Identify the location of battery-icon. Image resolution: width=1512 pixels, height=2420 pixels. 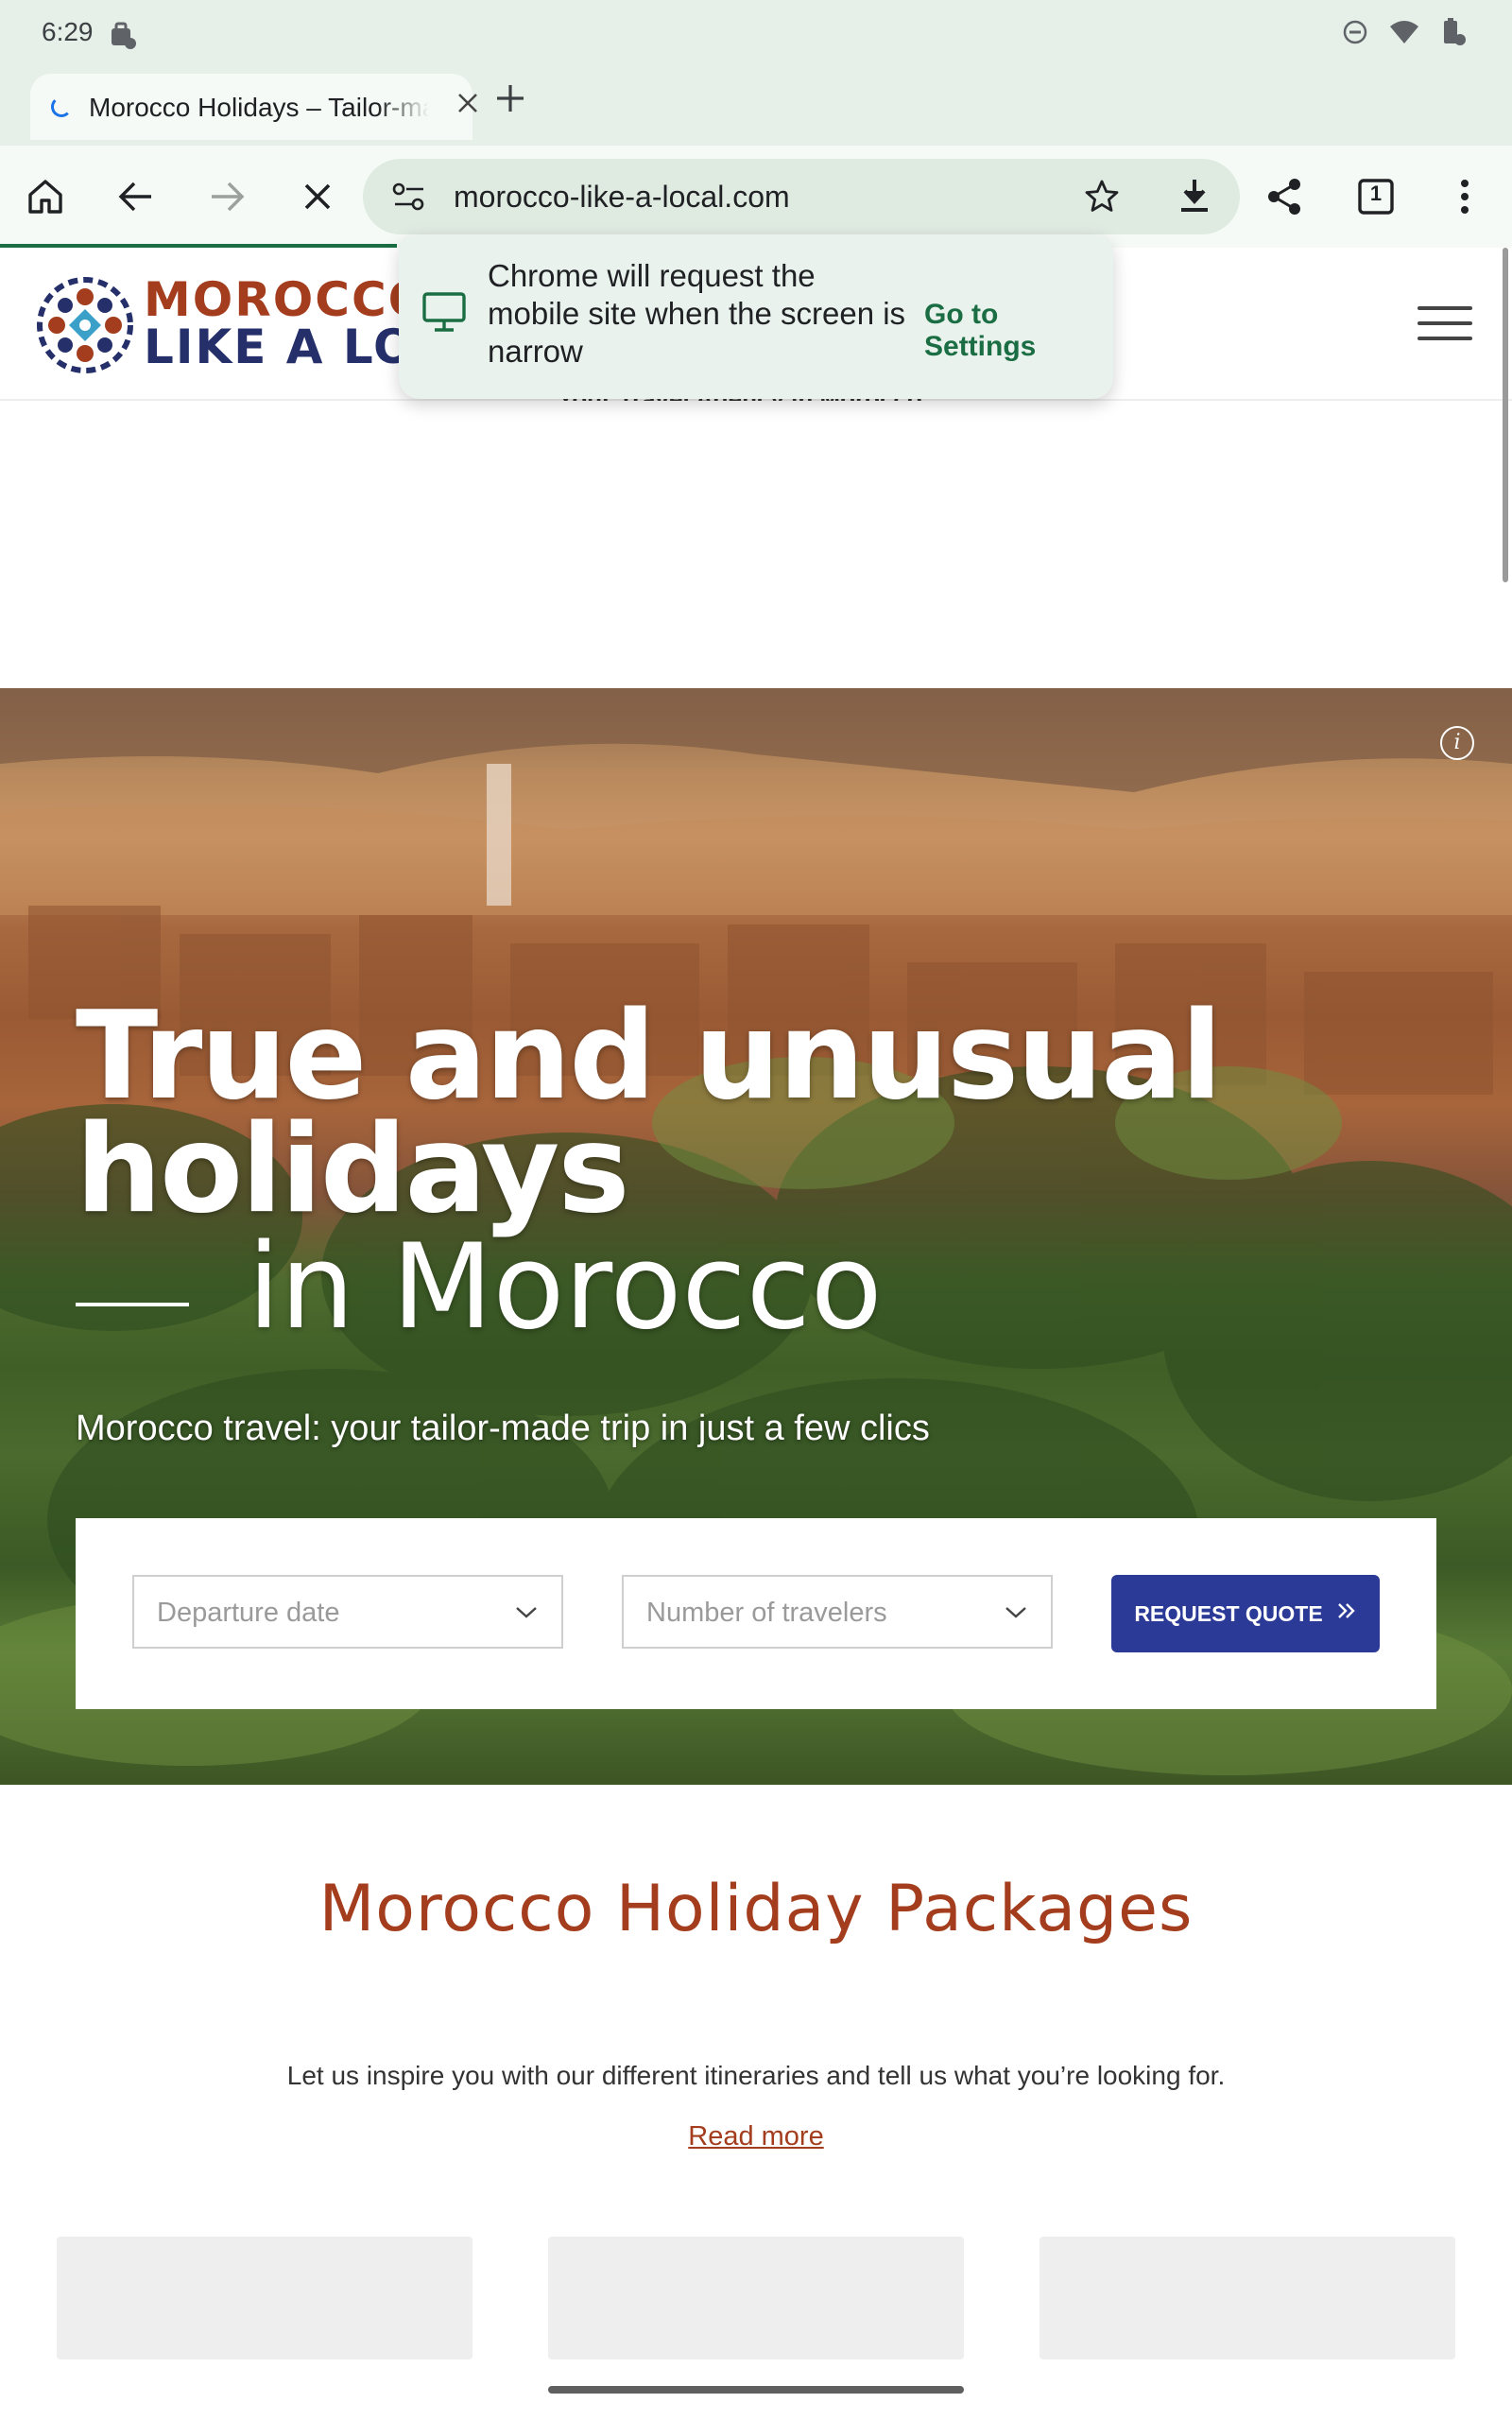
(1453, 34).